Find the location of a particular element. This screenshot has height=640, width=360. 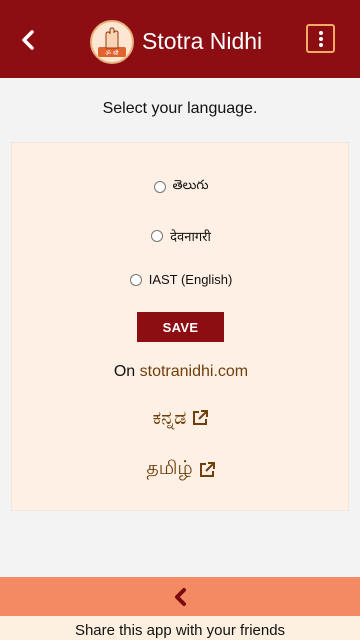

app-bar: ॐ श्री Stotra Nidhi is located at coordinates (180, 39).